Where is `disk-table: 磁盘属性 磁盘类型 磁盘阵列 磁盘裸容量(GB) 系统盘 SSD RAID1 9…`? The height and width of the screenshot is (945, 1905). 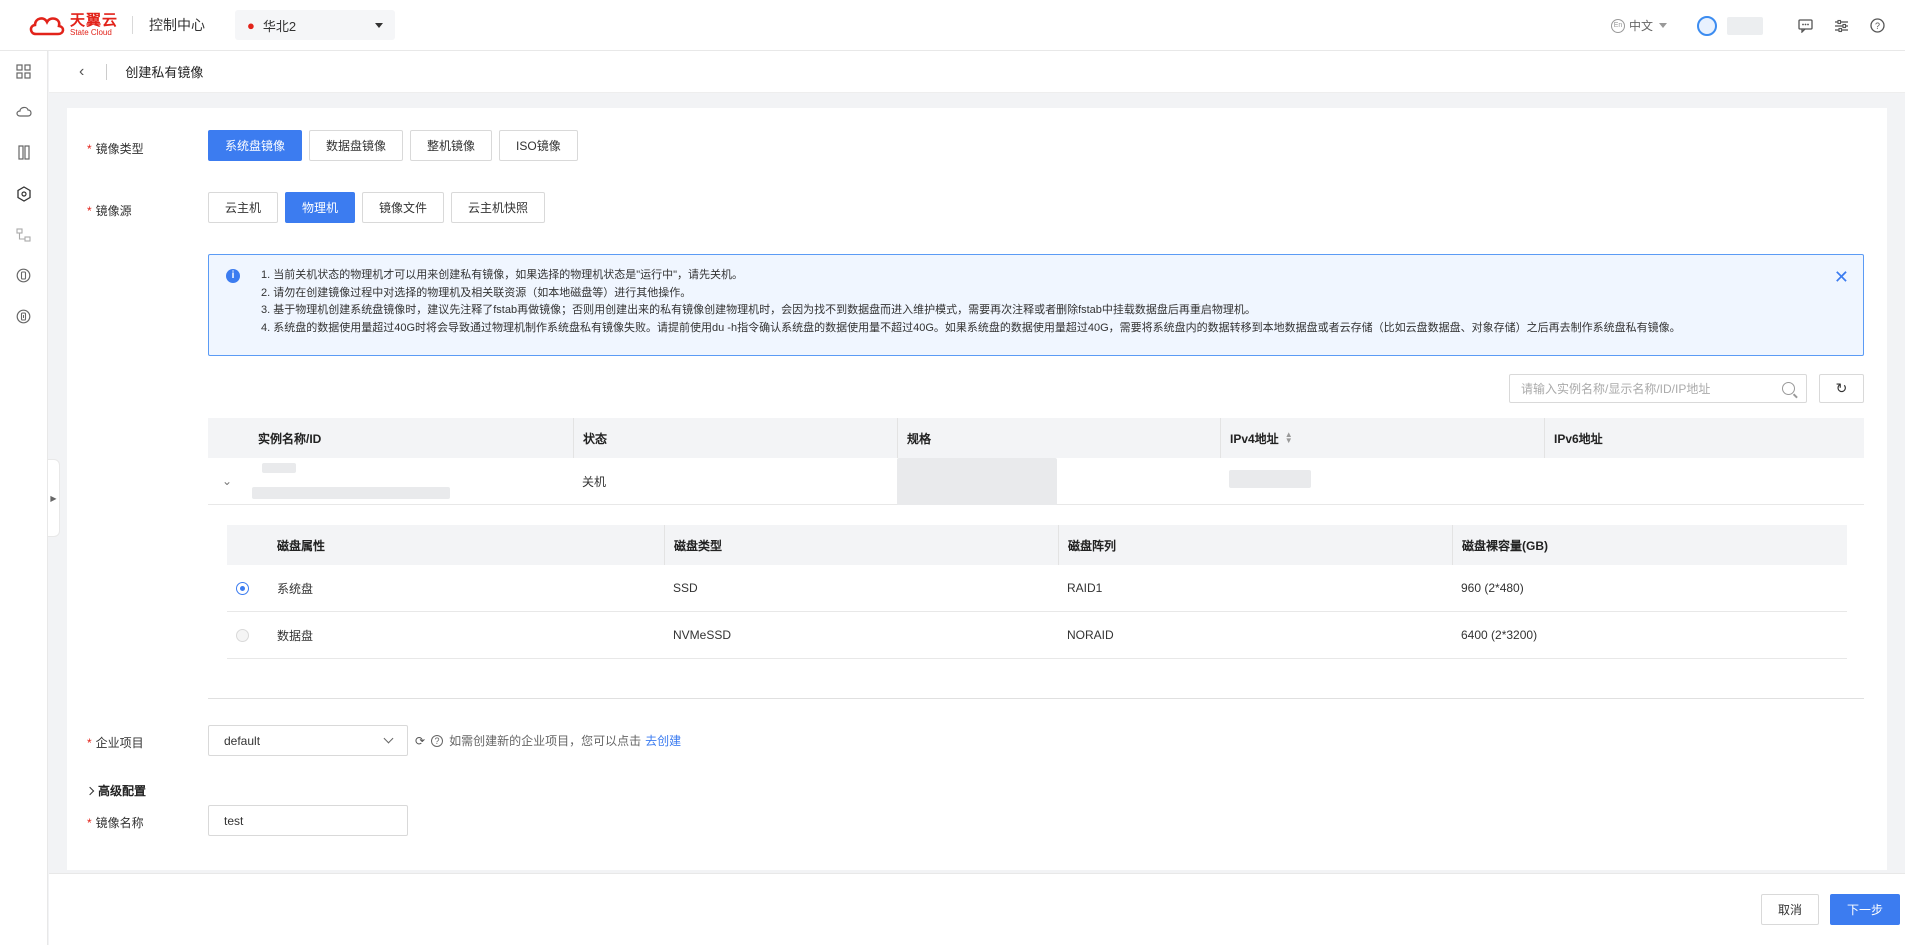 disk-table: 磁盘属性 磁盘类型 磁盘阵列 磁盘裸容量(GB) 系统盘 SSD RAID1 9… is located at coordinates (1037, 592).